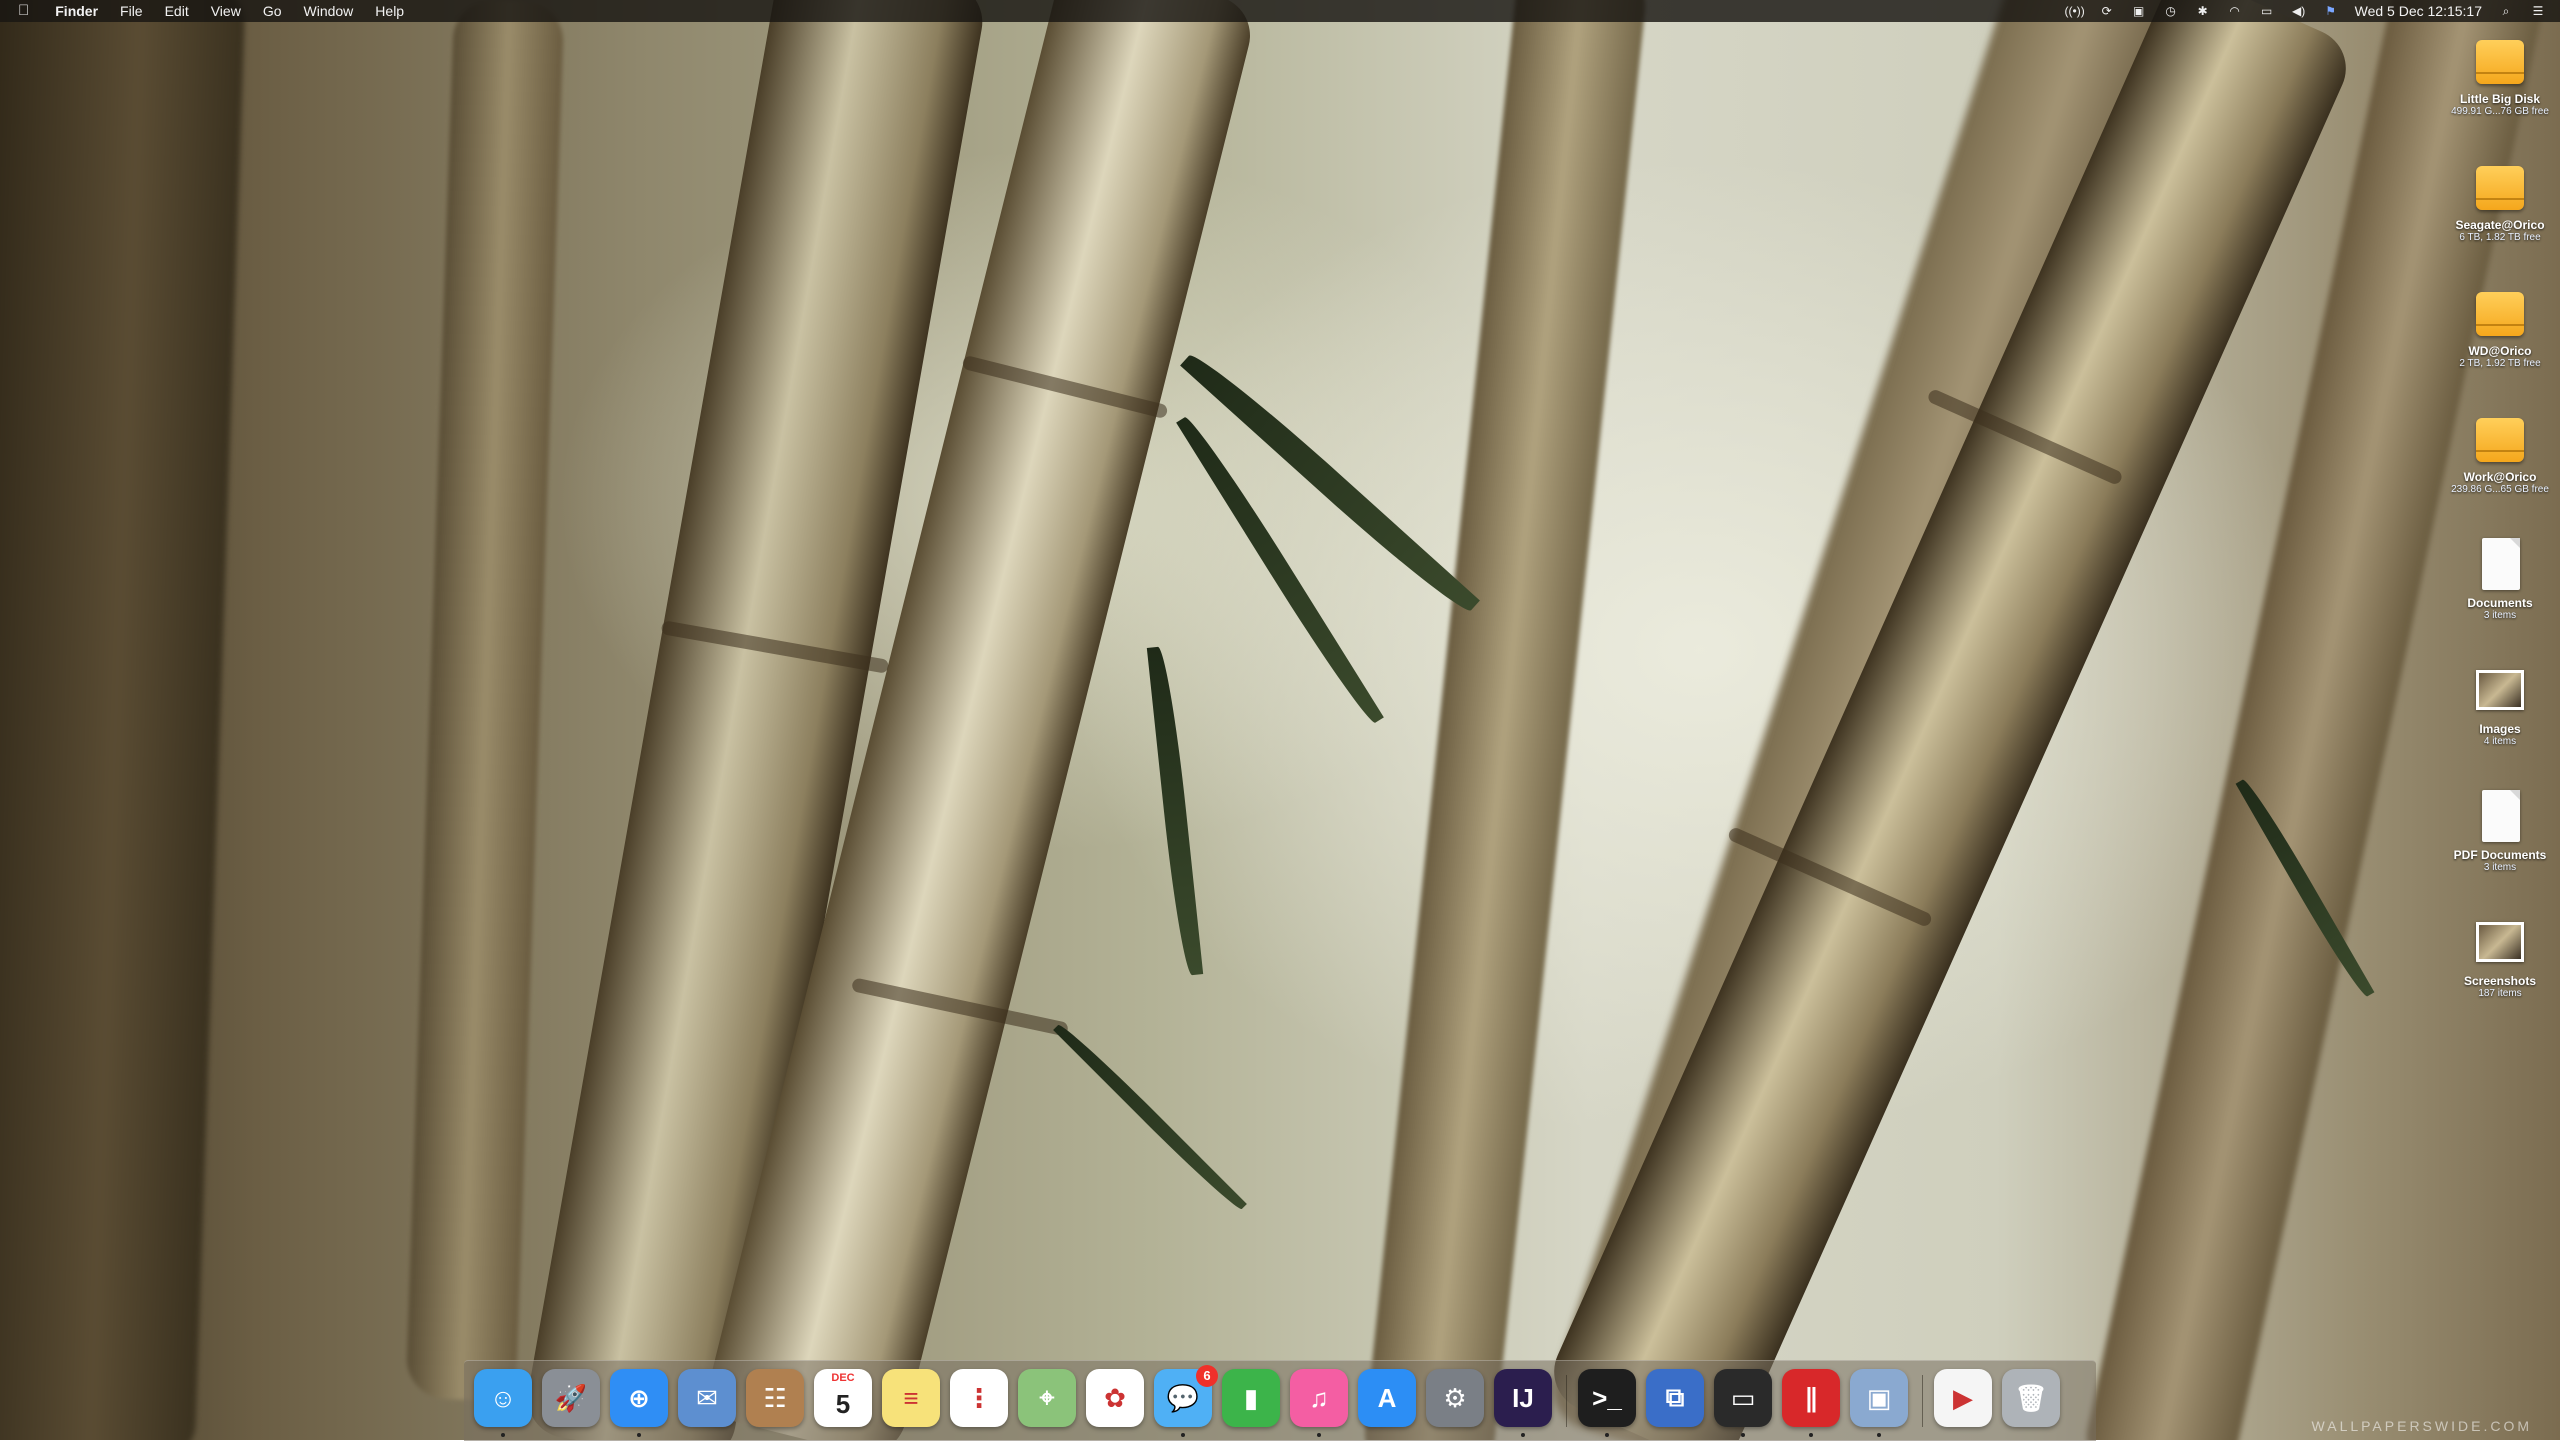 Image resolution: width=2560 pixels, height=1441 pixels. I want to click on desktop-item-info: 499.91 G...76 GB free, so click(2500, 111).